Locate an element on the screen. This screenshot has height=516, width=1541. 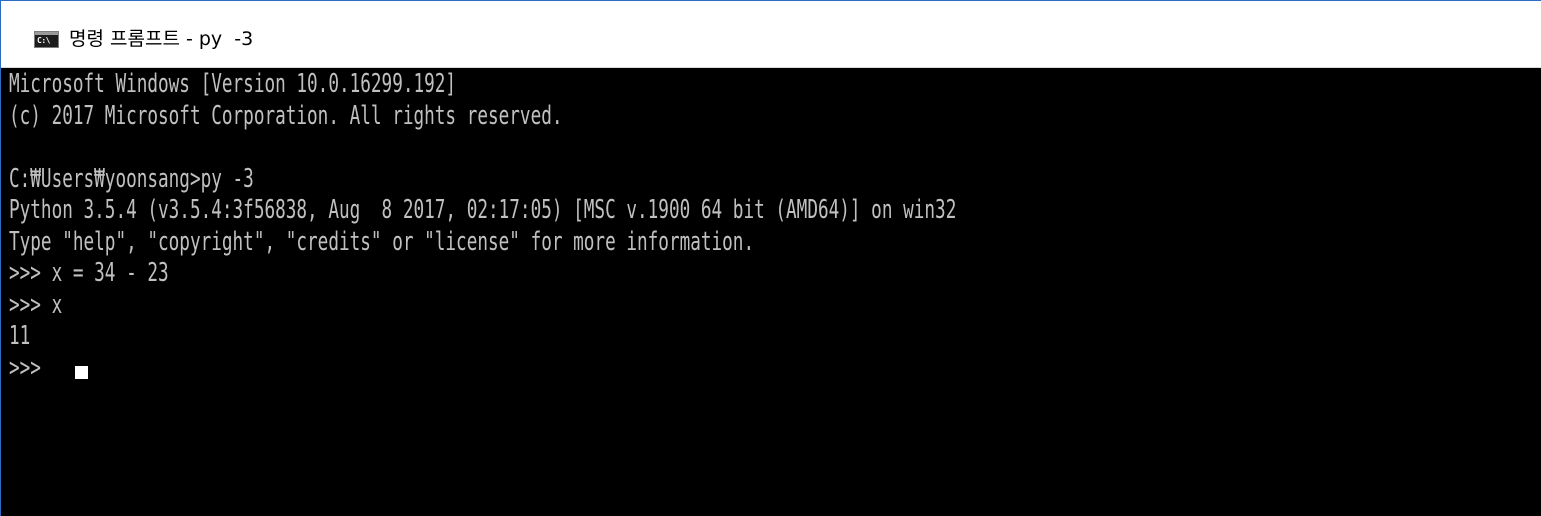
console-line: >>> x = 34 - 23 is located at coordinates (89, 273).